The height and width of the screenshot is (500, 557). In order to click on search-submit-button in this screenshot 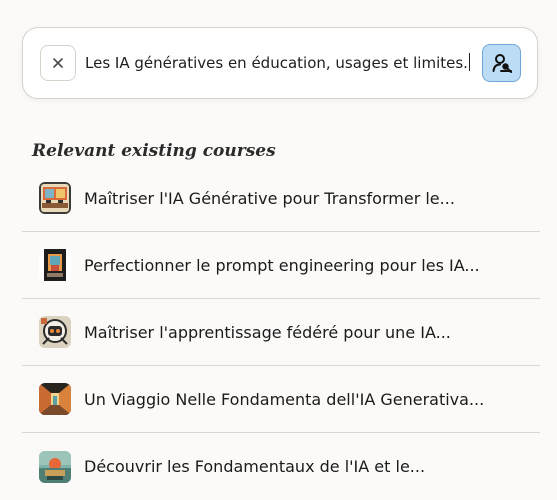, I will do `click(501, 63)`.